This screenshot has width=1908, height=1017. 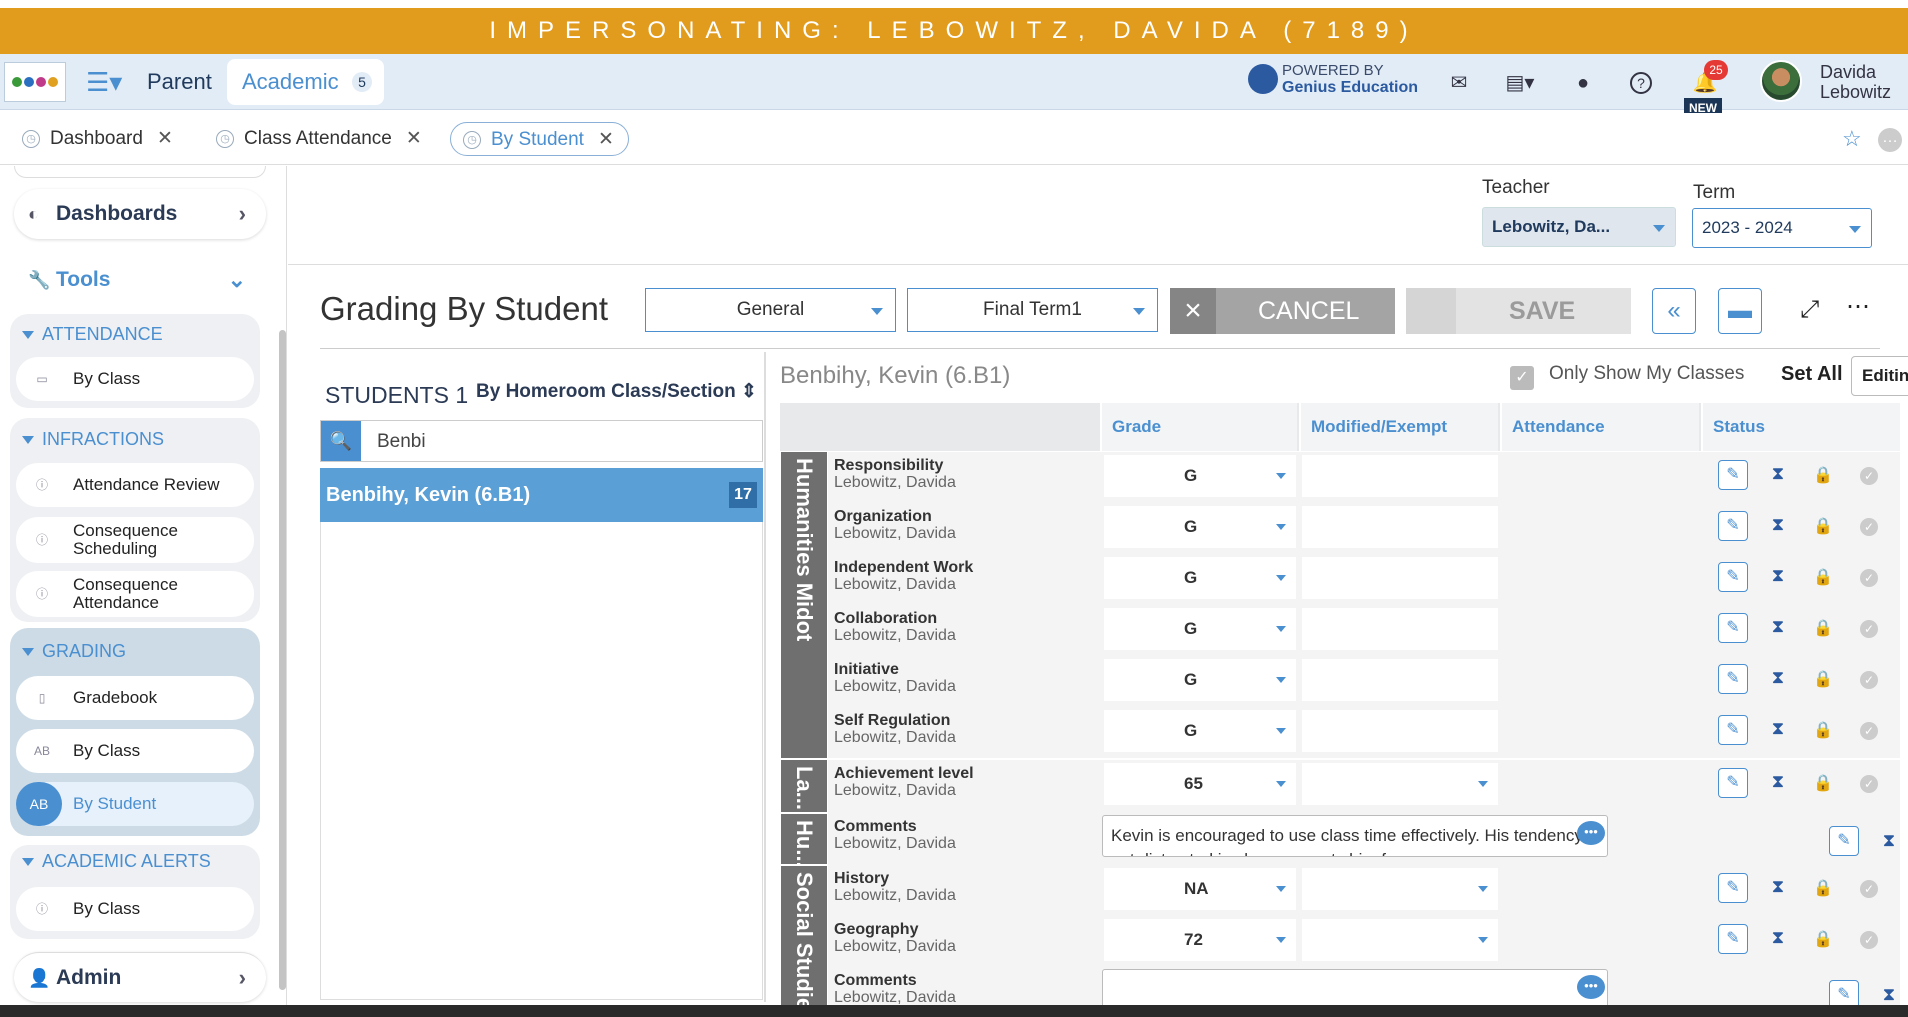 What do you see at coordinates (140, 280) in the screenshot?
I see `sidebar-tools: 🔧 Tools ⌄` at bounding box center [140, 280].